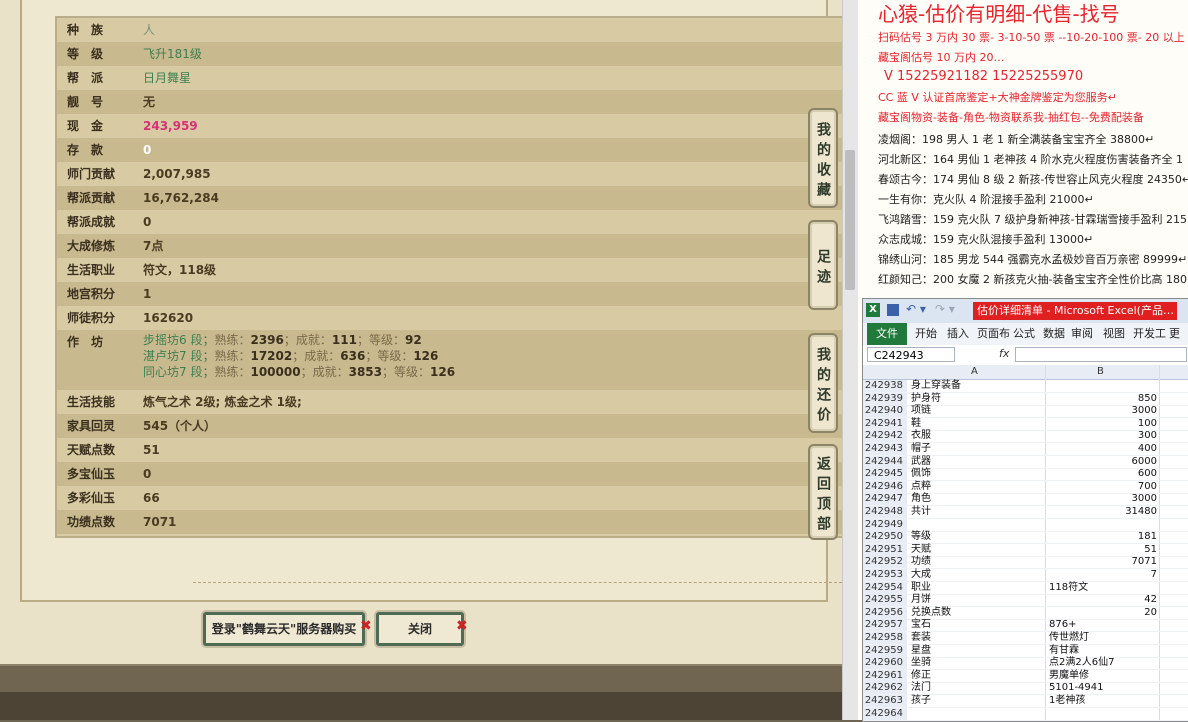  I want to click on row-number: 242938, so click(885, 386).